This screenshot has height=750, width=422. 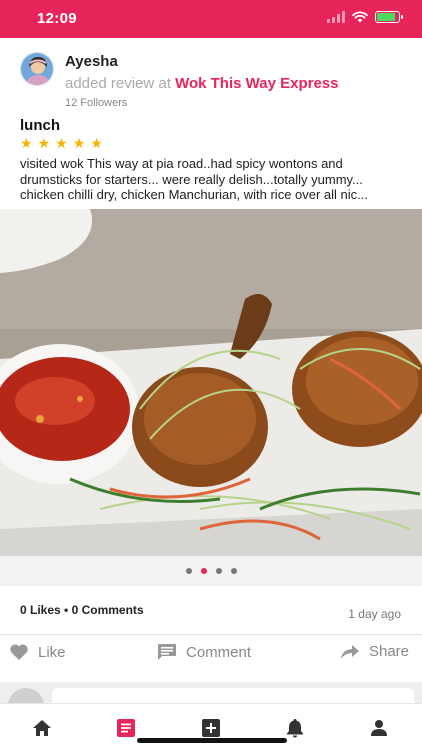 I want to click on comment-icon, so click(x=167, y=652).